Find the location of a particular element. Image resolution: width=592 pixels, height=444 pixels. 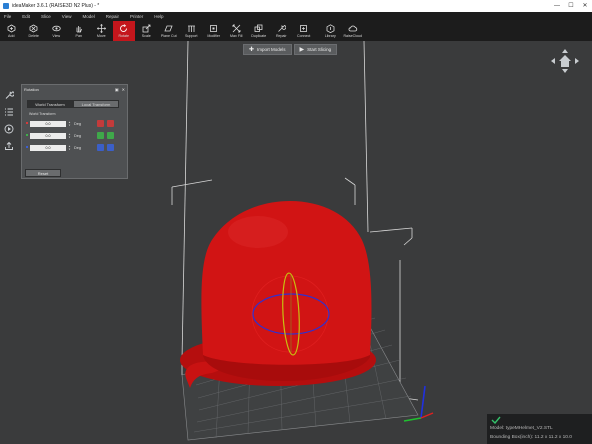

tool-duplicate: Duplicate is located at coordinates (259, 31).